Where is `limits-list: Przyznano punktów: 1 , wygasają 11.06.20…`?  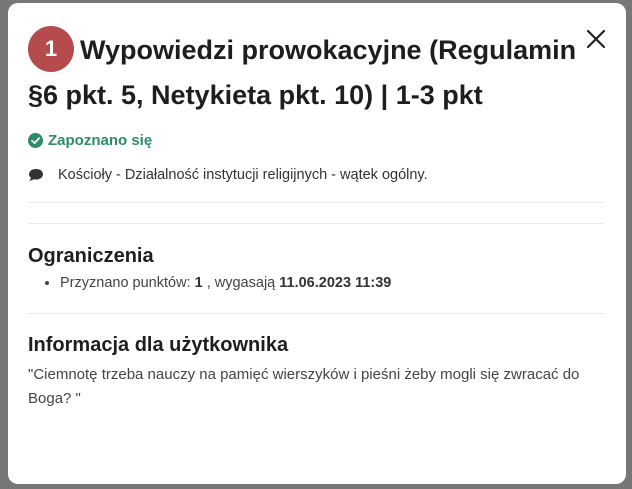
limits-list: Przyznano punktów: 1 , wygasają 11.06.20… is located at coordinates (317, 283).